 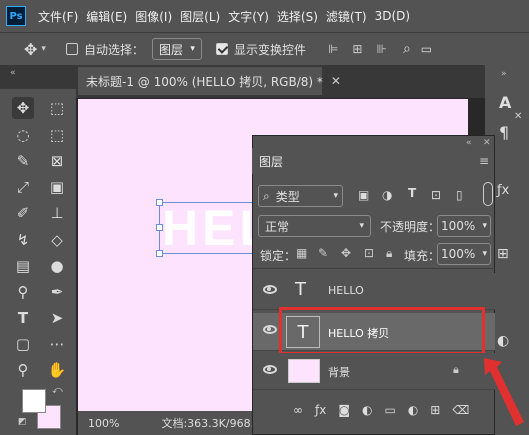 I want to click on stamp-tool-icon: ⊥, so click(x=57, y=213).